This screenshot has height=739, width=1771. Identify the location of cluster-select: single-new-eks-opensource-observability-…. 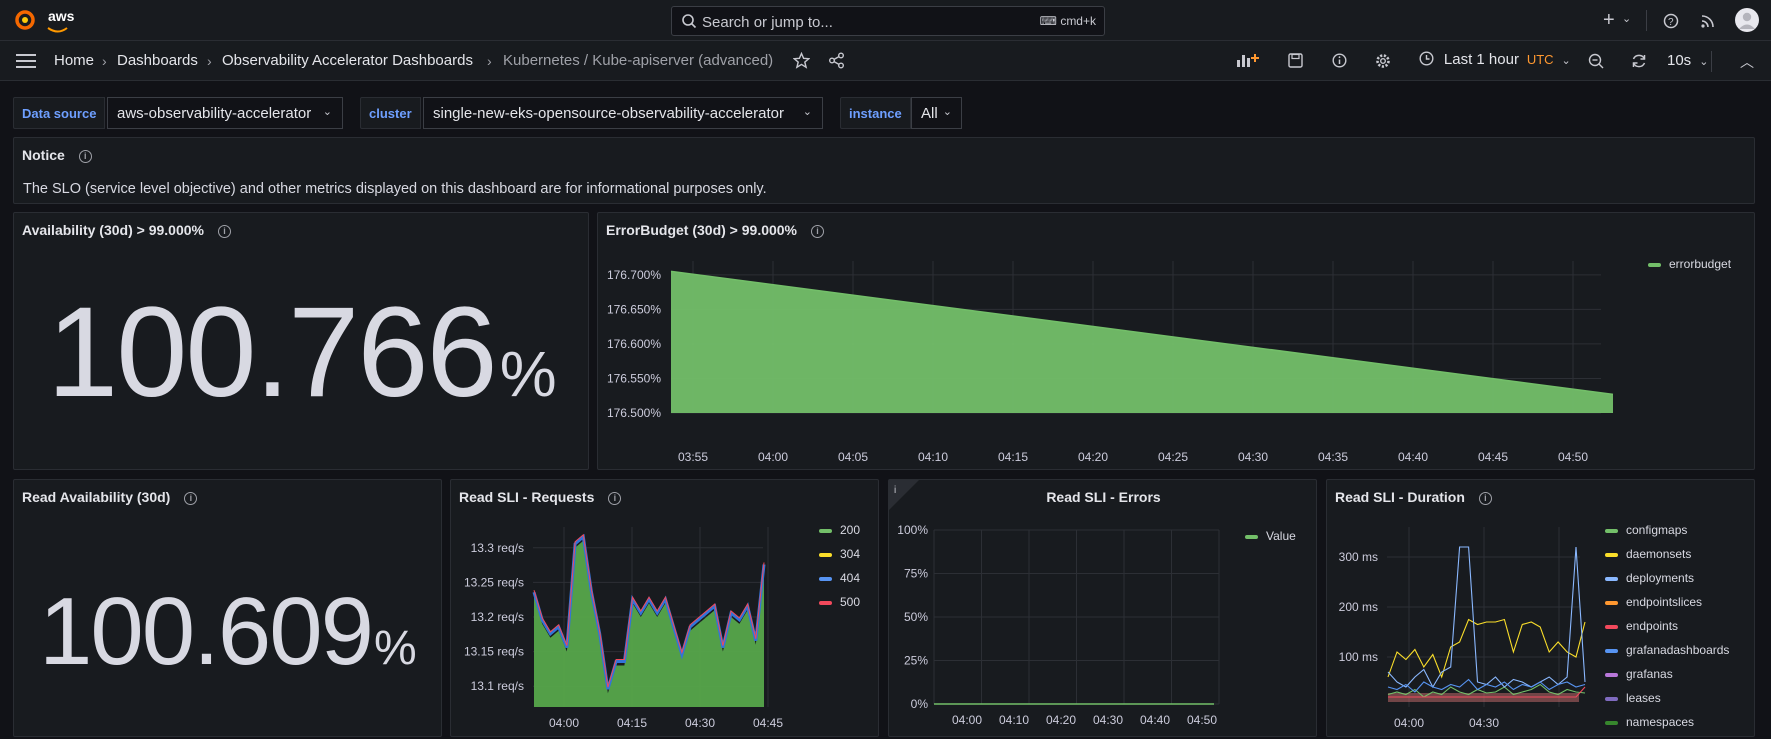
(623, 113).